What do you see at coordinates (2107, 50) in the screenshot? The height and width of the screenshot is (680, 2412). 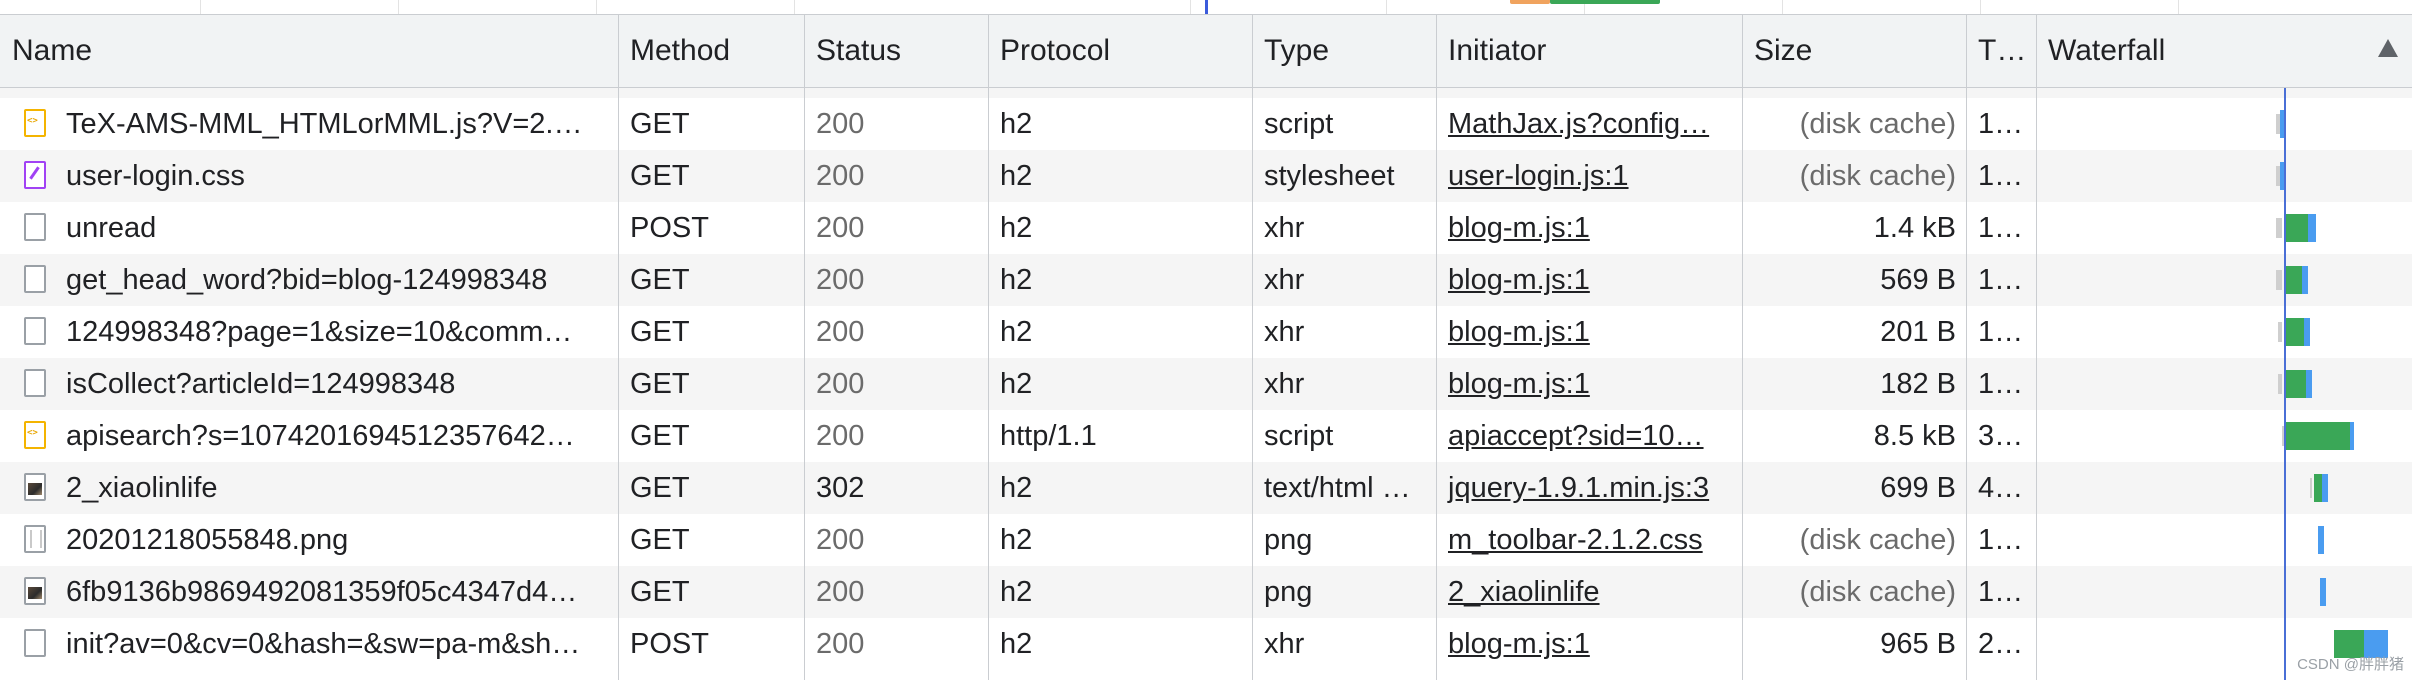 I see `waterfall-label: Waterfall` at bounding box center [2107, 50].